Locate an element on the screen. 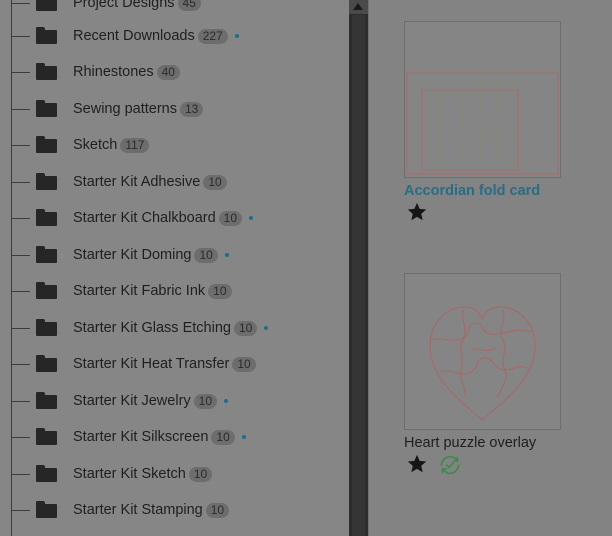 This screenshot has width=612, height=536. folder-row-starter-kit-chalkboard: Starter Kit Chalkboard 10 is located at coordinates (174, 219).